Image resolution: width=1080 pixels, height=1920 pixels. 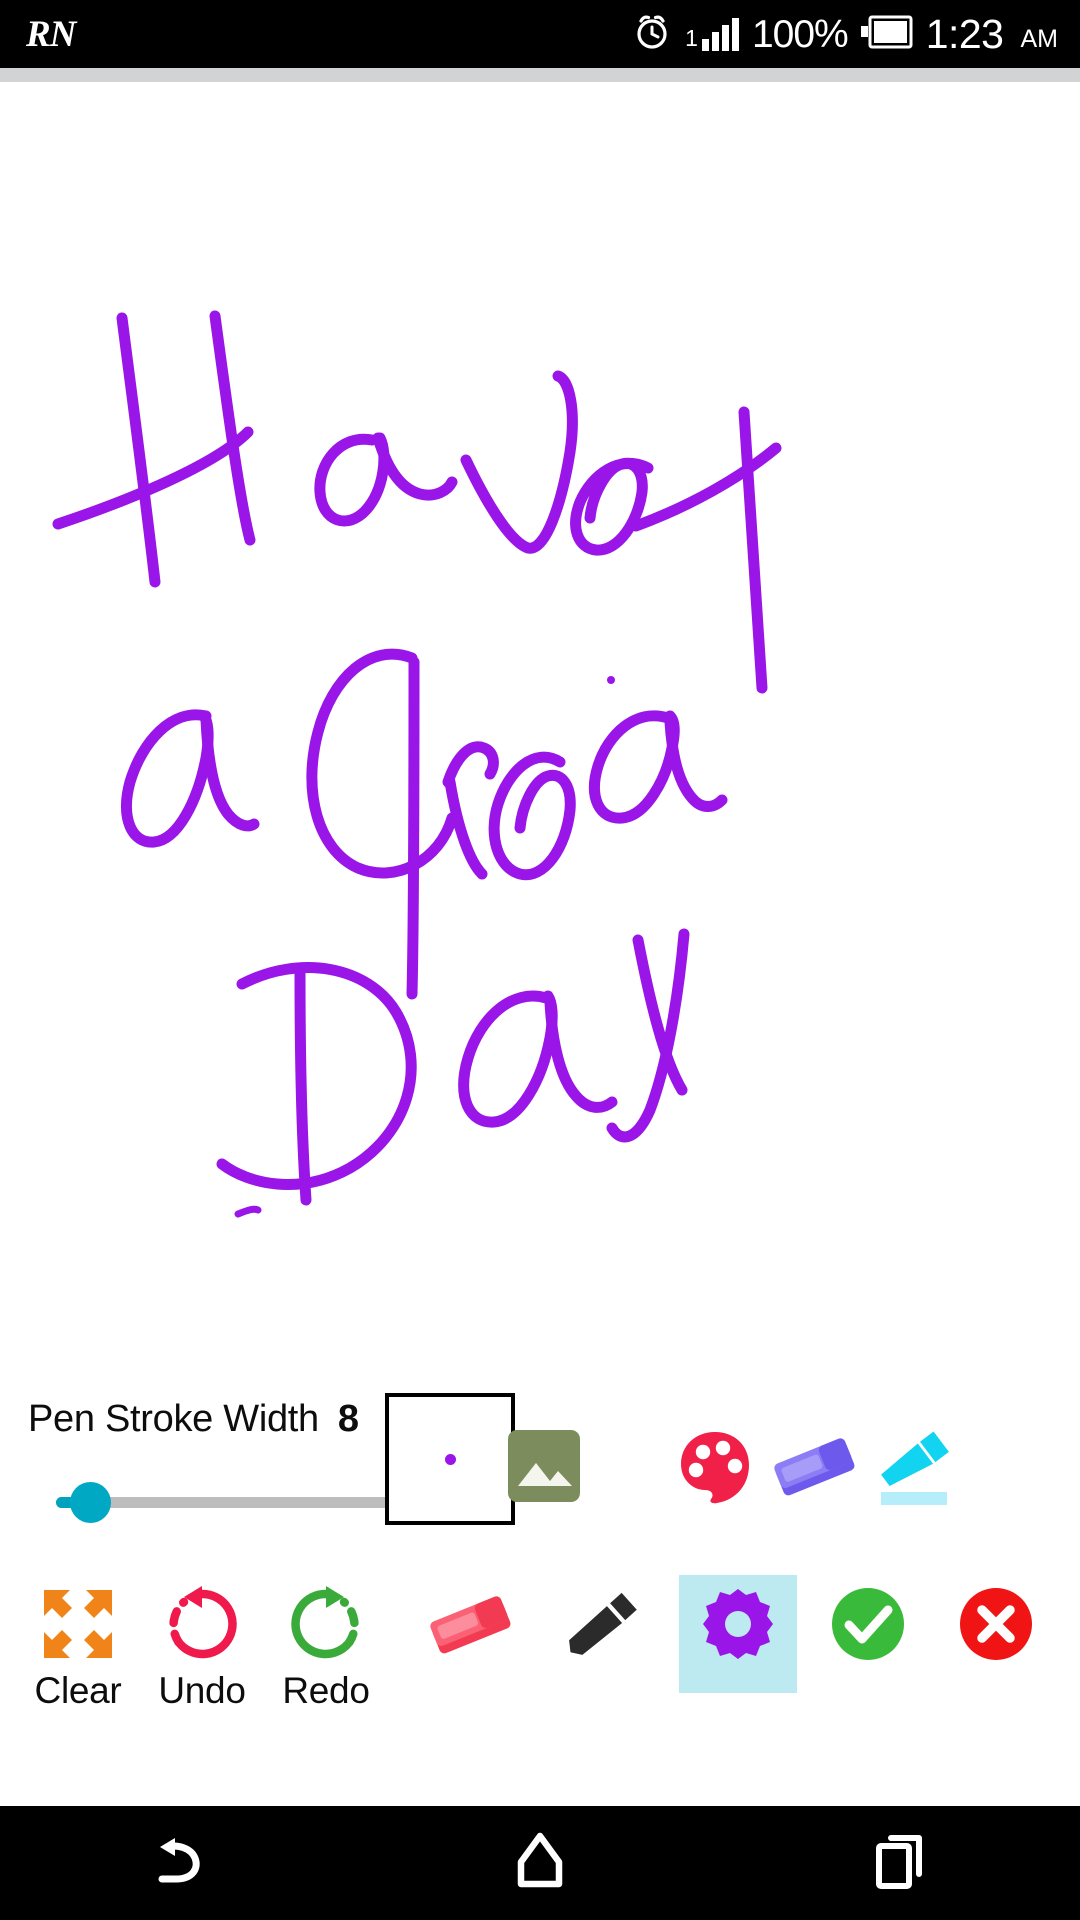 I want to click on eraser-purple-icon, so click(x=814, y=1468).